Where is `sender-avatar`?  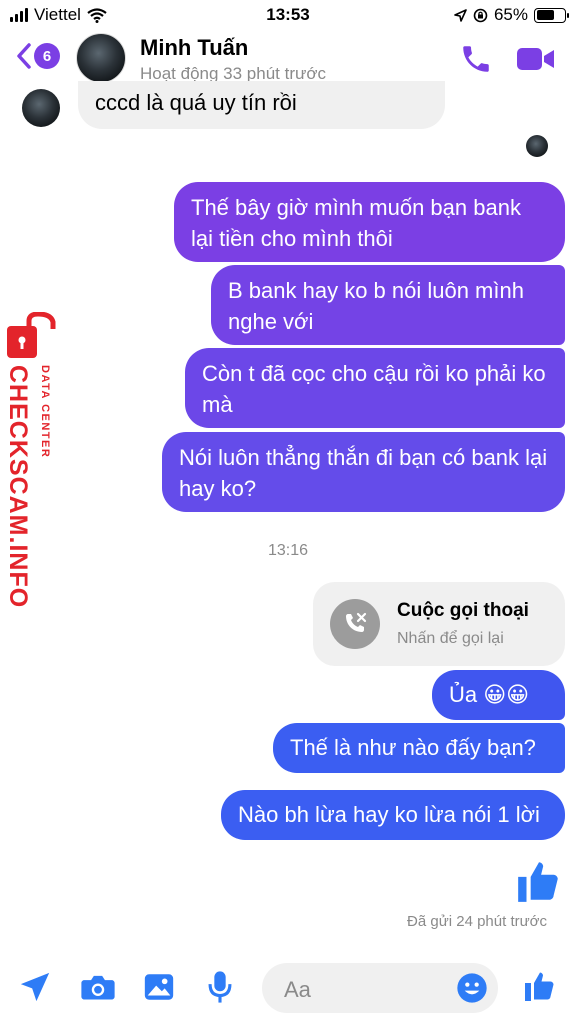
sender-avatar is located at coordinates (41, 108).